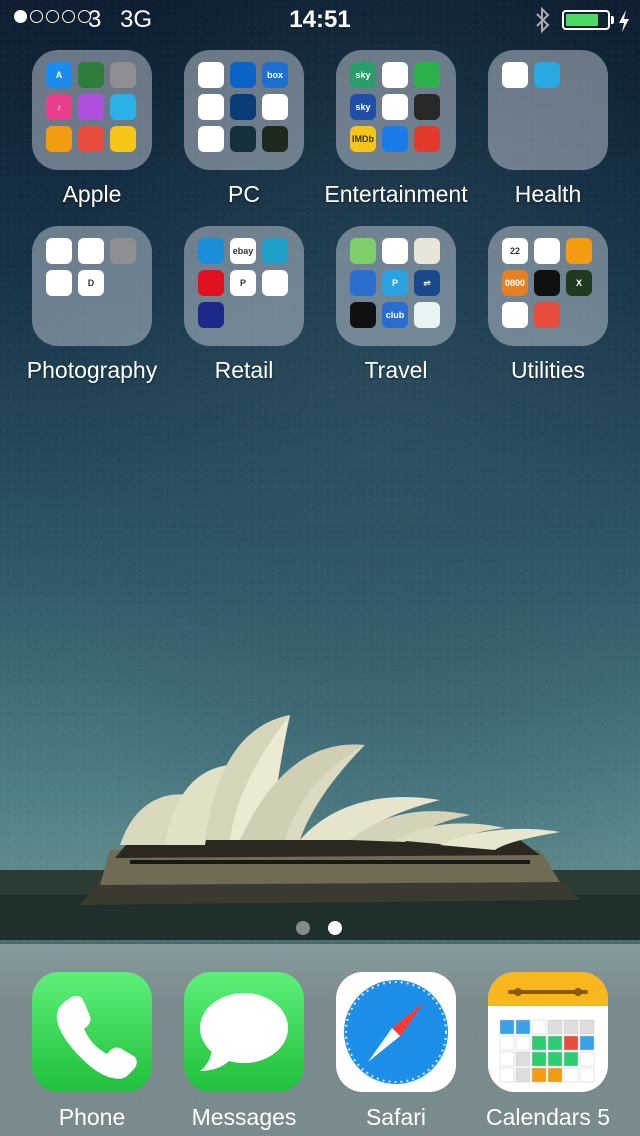 Image resolution: width=640 pixels, height=1136 pixels. Describe the element at coordinates (92, 194) in the screenshot. I see `folder-label: Apple` at that location.